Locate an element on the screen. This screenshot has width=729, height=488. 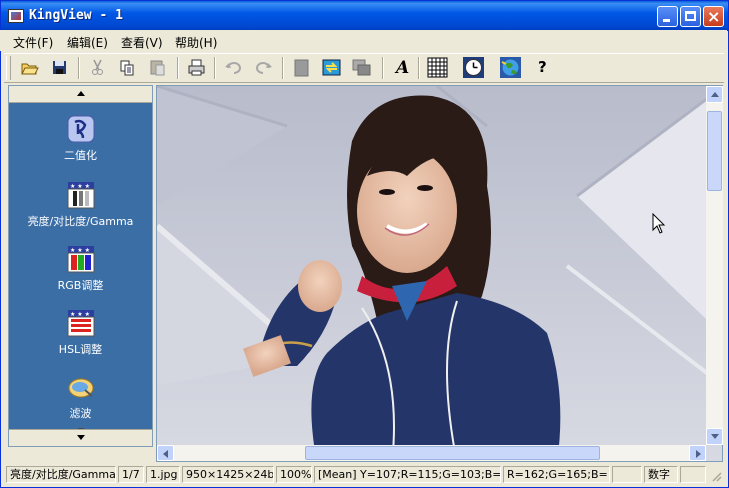
binarize-icon is located at coordinates (81, 129).